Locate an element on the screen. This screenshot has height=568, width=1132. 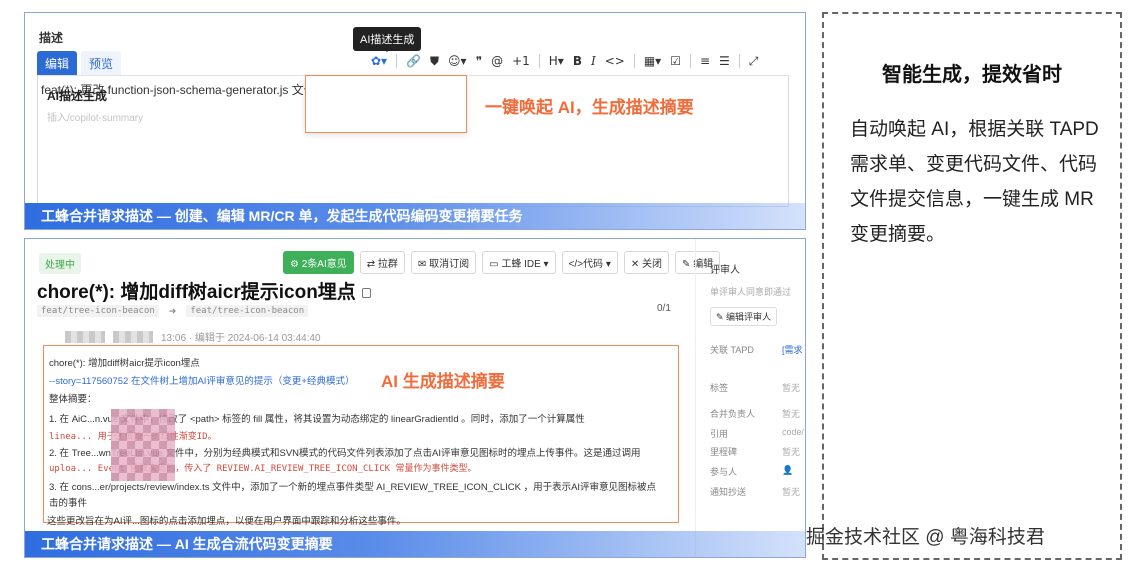
caption-banner-top: 工蜂合并请求描述 — 创建、编辑 MR/CR 单，发起生成代码编码变更摘要任务 is located at coordinates (415, 216).